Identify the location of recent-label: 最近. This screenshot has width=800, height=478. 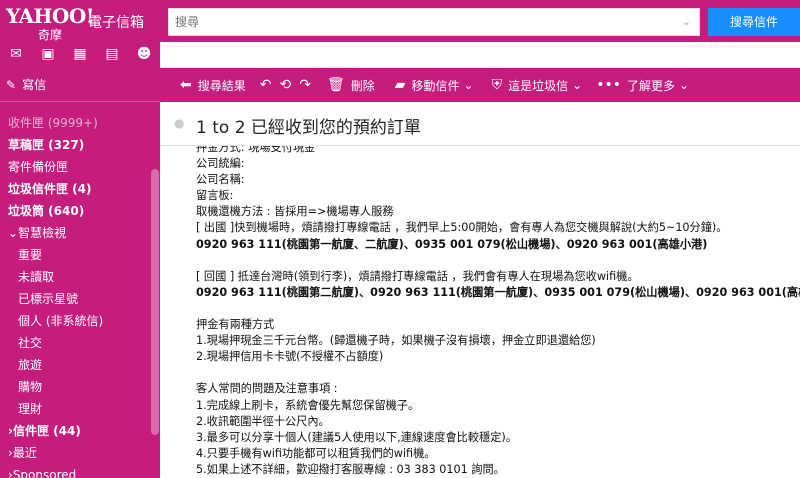
(24, 453).